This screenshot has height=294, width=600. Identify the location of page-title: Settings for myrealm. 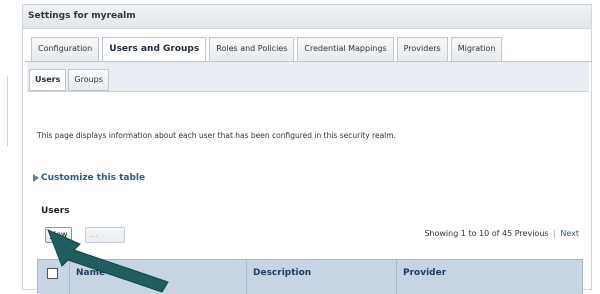
(307, 17).